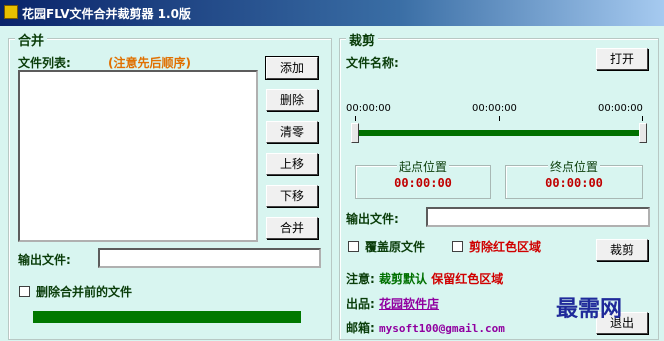 The image size is (664, 341). What do you see at coordinates (149, 63) in the screenshot?
I see `file-list-note: (注意先后顺序)` at bounding box center [149, 63].